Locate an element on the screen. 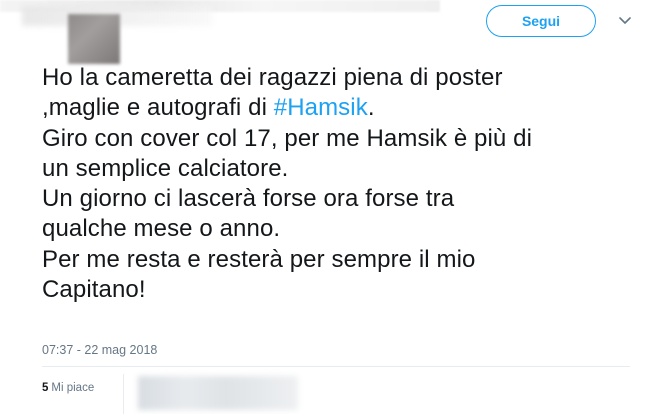 The height and width of the screenshot is (414, 668). follow-button: Segui is located at coordinates (541, 21).